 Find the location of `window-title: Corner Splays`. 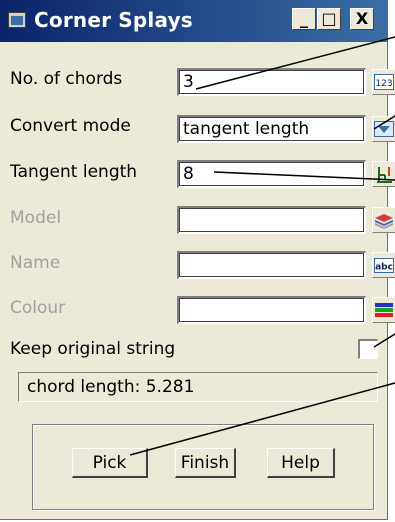

window-title: Corner Splays is located at coordinates (113, 20).